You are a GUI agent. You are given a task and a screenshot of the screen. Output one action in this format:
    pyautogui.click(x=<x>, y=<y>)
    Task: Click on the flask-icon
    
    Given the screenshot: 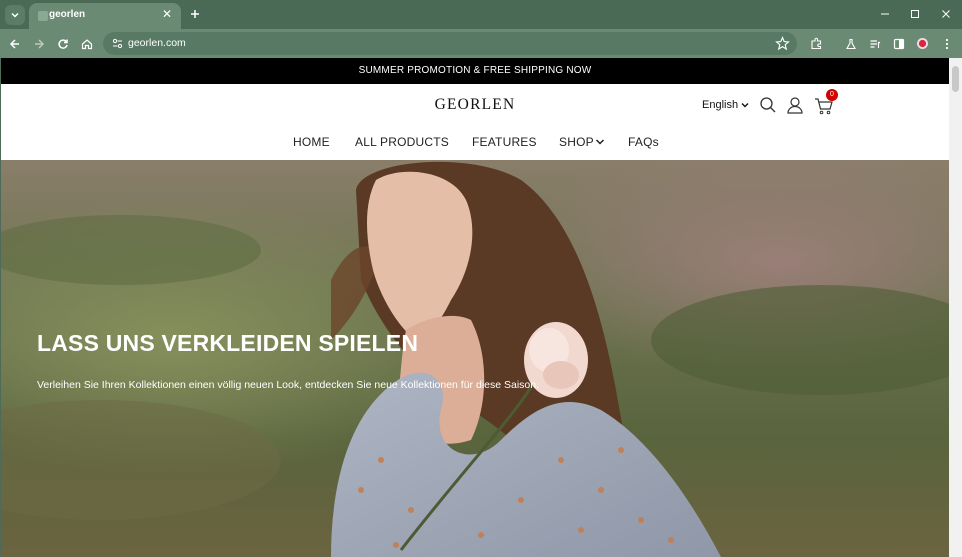 What is the action you would take?
    pyautogui.click(x=850, y=43)
    